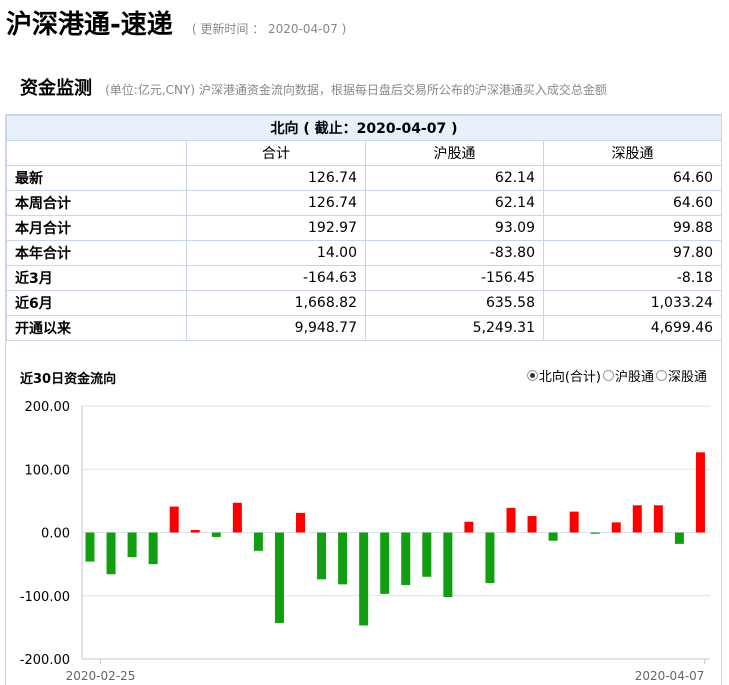 Image resolution: width=729 pixels, height=685 pixels. What do you see at coordinates (276, 228) in the screenshot?
I see `cell-total: 192.97` at bounding box center [276, 228].